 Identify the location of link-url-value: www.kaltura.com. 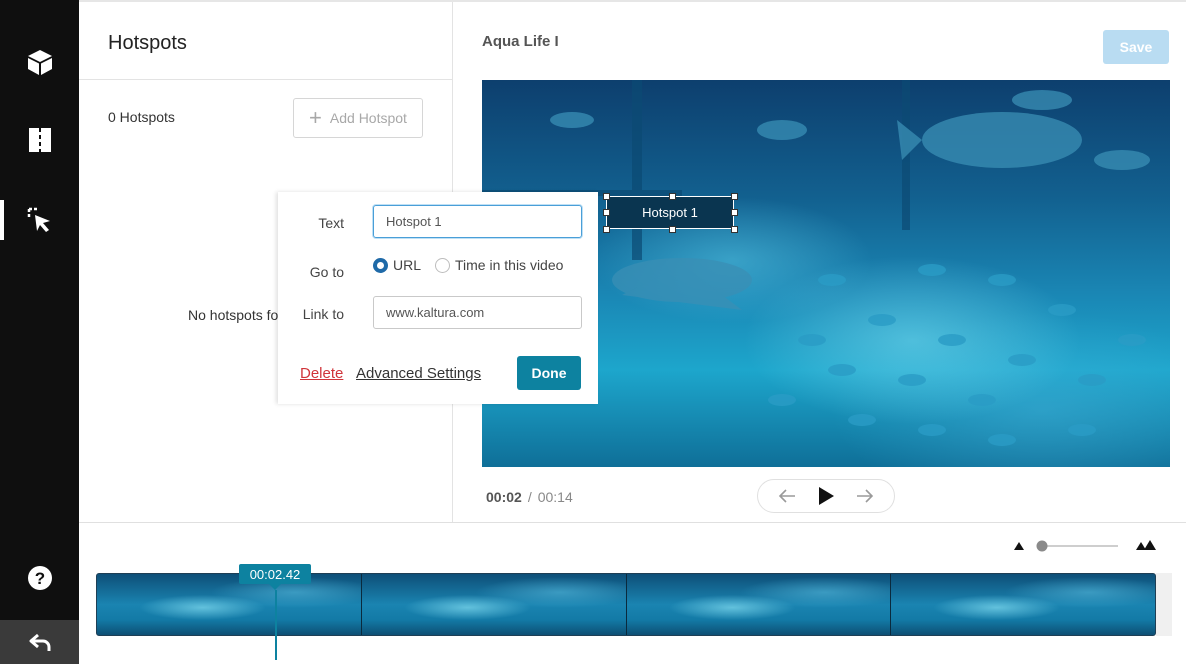
(435, 312).